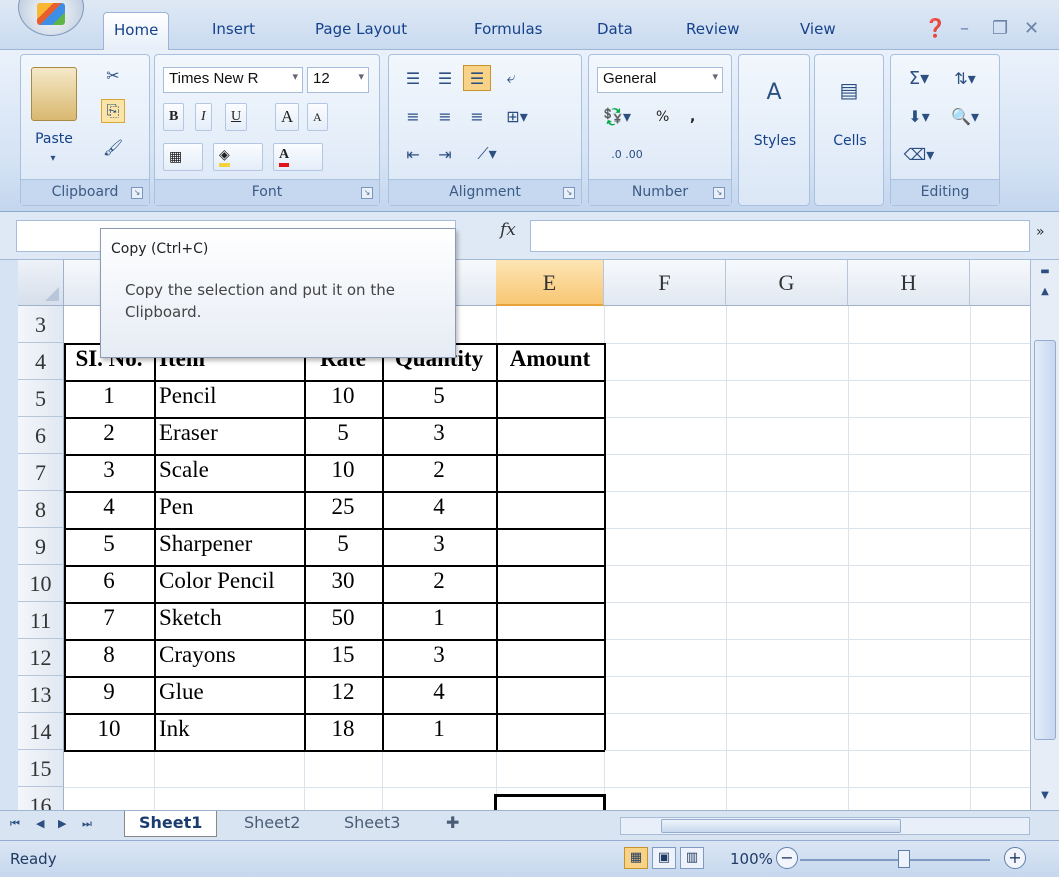 This screenshot has width=1059, height=877. I want to click on active-cell-outline, so click(550, 802).